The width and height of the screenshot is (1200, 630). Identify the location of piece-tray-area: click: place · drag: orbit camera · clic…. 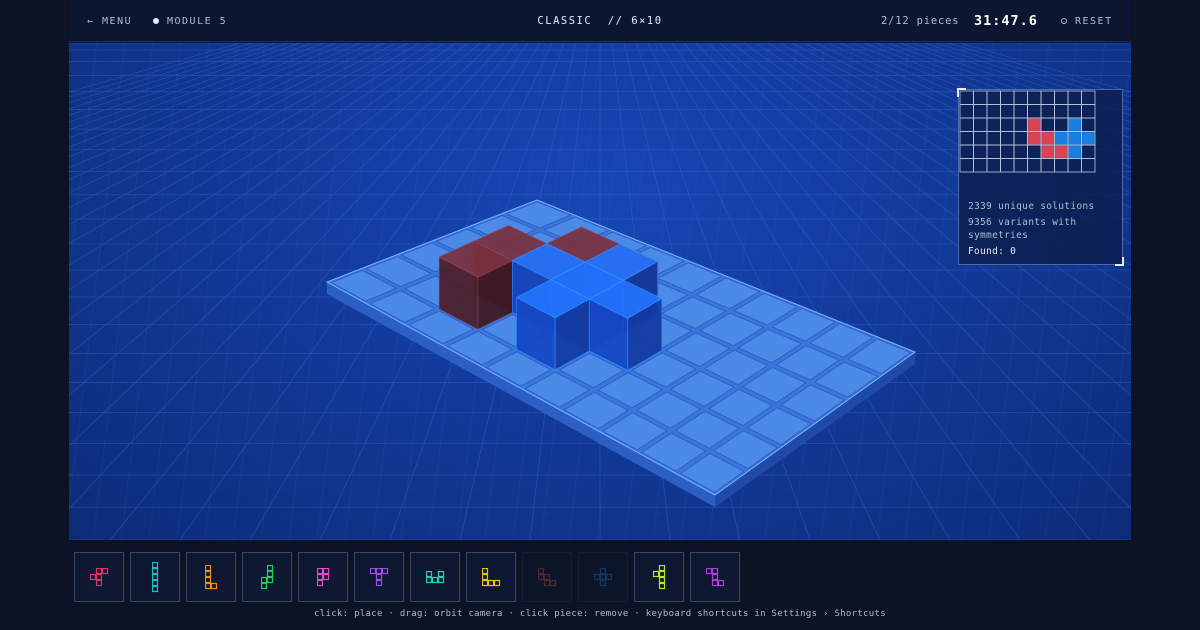
(600, 585).